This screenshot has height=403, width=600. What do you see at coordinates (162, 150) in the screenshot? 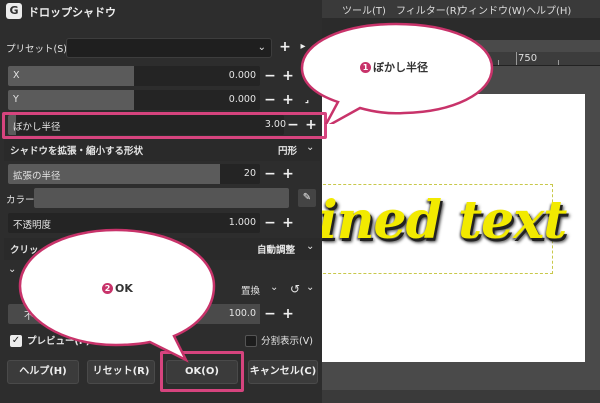
I see `grow-shape-combo: シャドウを拡張・縮小する形状 円形 ⌄` at bounding box center [162, 150].